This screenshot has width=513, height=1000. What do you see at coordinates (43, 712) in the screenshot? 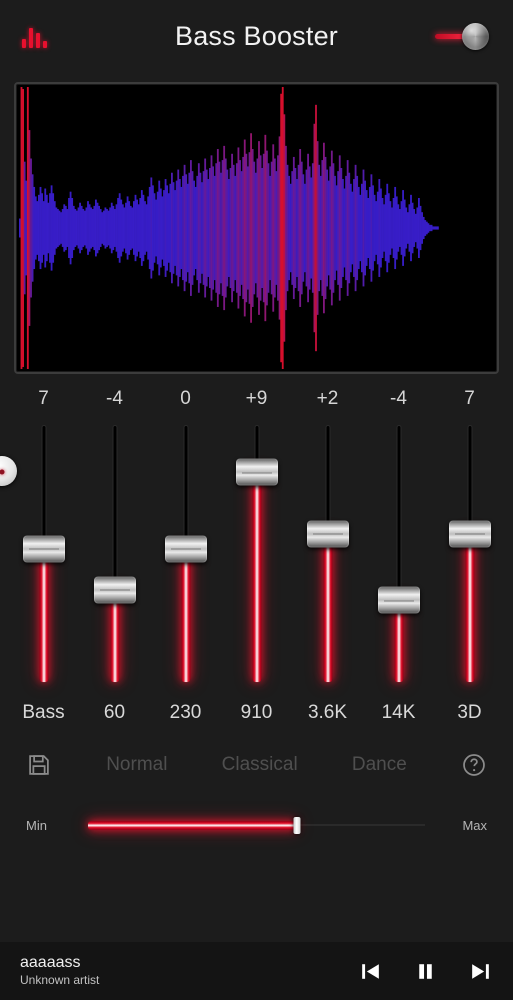
I see `eq-band-label: Bass` at bounding box center [43, 712].